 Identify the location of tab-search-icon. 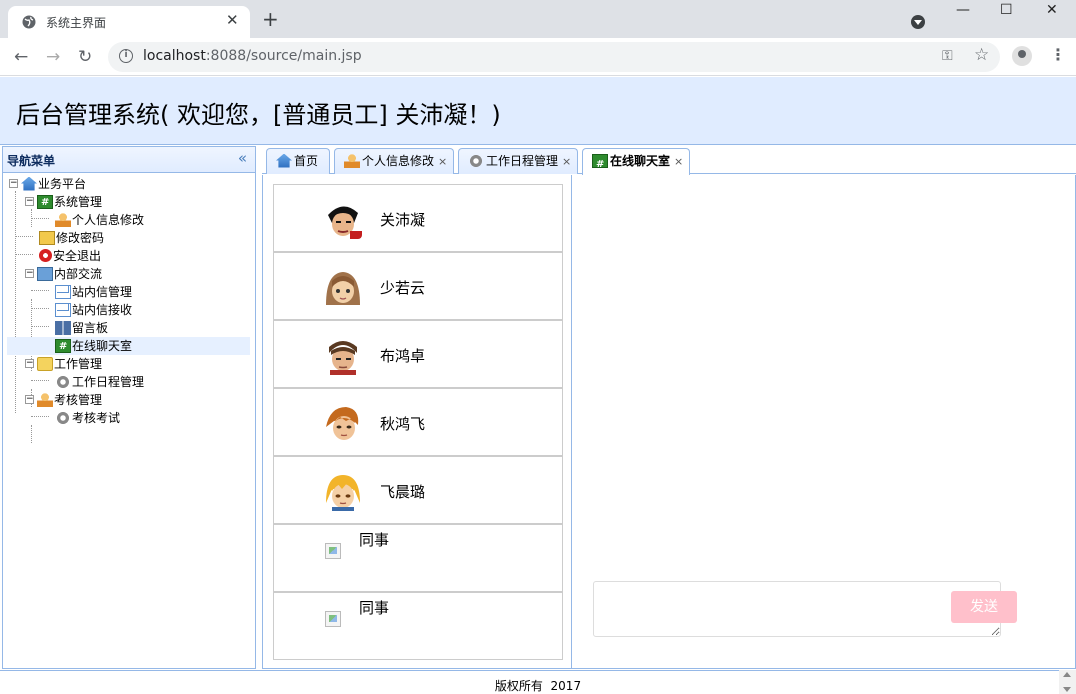
(918, 22).